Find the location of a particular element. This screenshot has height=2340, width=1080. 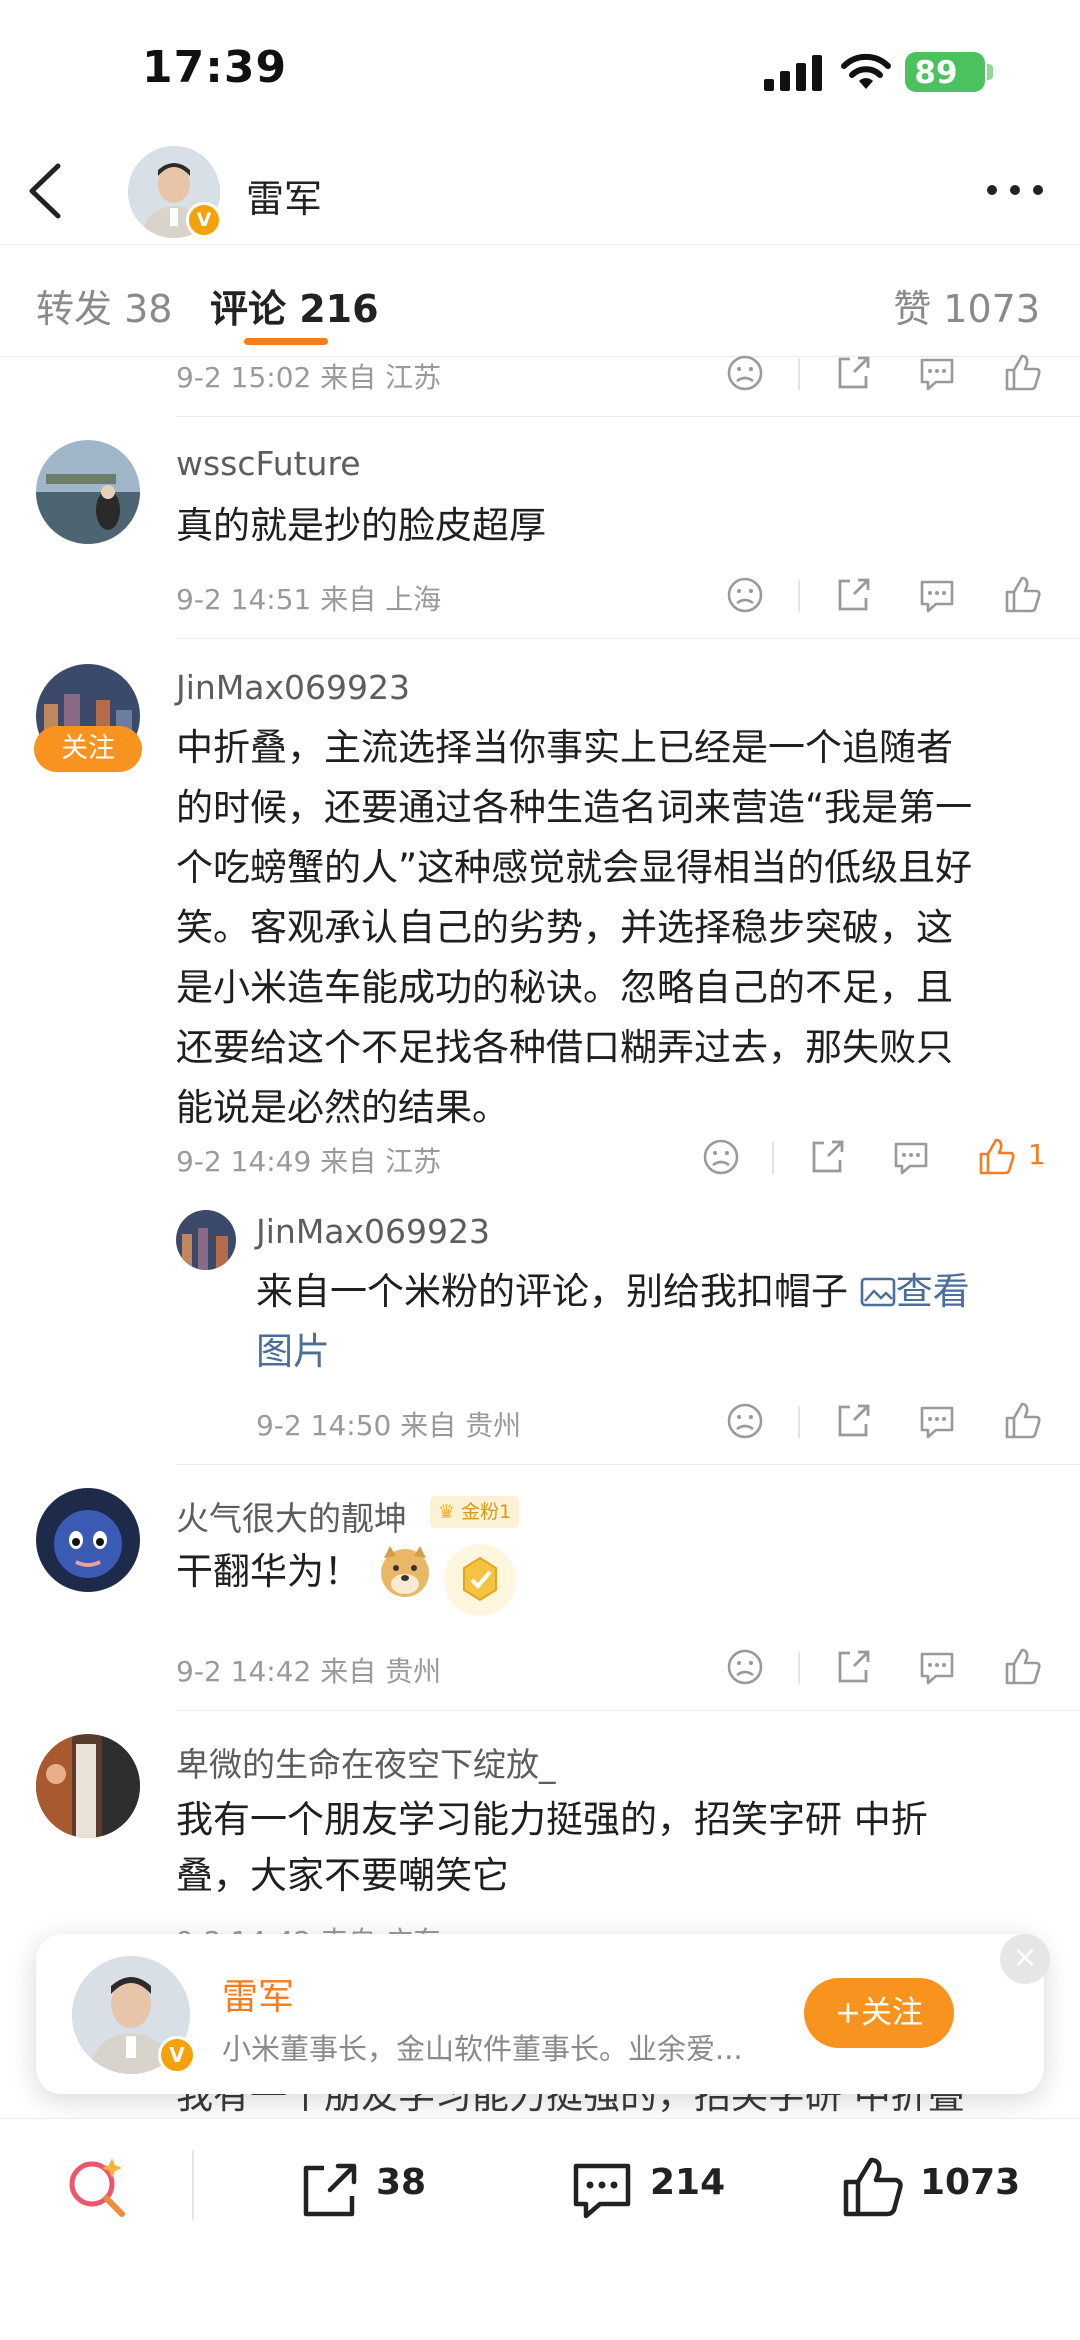

comment-text: 干翻华为！ is located at coordinates (268, 1571).